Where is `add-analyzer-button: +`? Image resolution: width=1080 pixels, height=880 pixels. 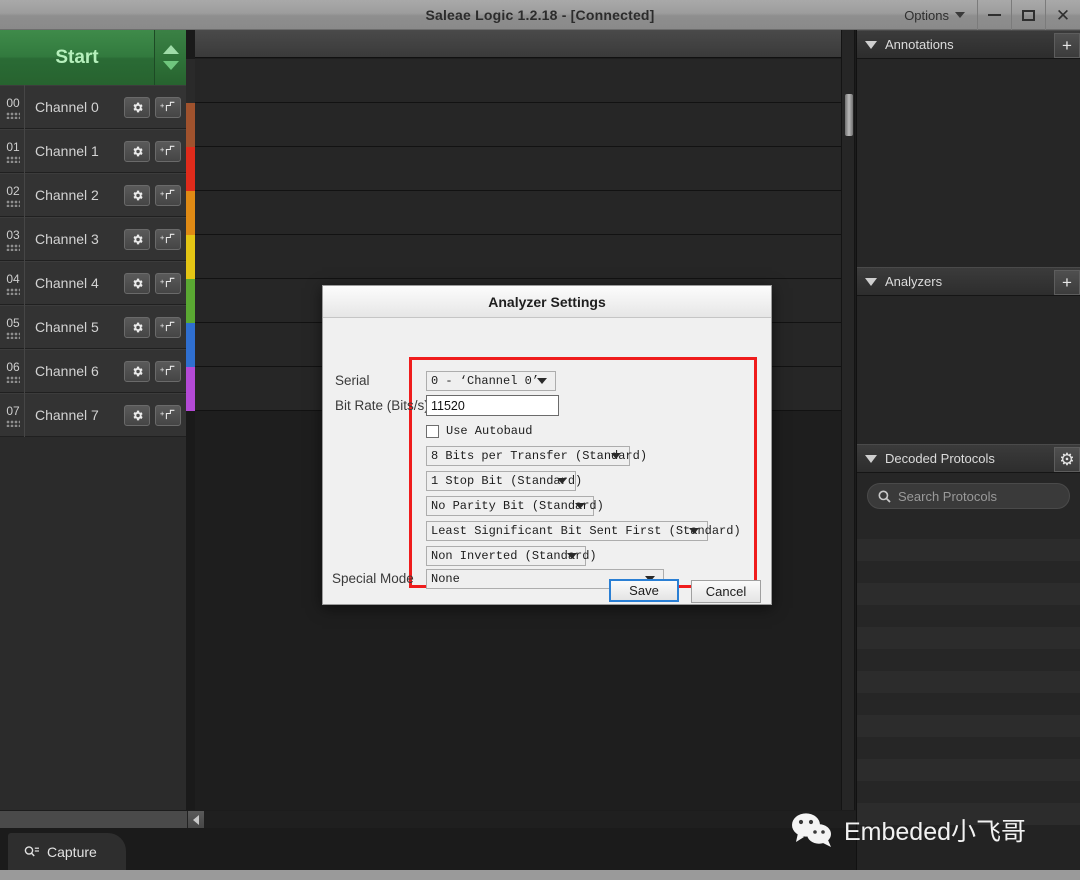
add-analyzer-button: + is located at coordinates (1067, 282).